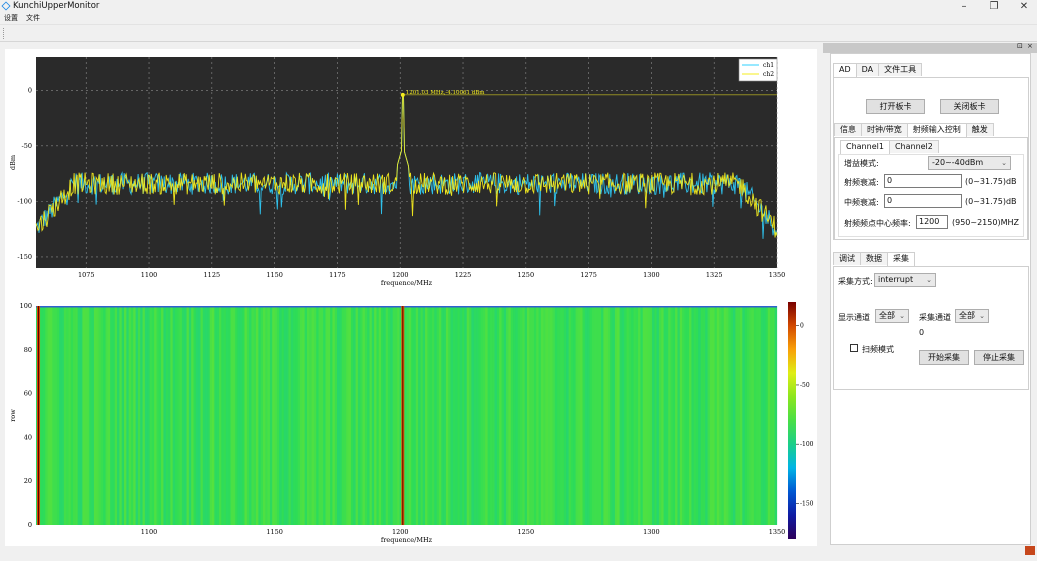  I want to click on bottom-tabs: 调试 数据 采集, so click(874, 259).